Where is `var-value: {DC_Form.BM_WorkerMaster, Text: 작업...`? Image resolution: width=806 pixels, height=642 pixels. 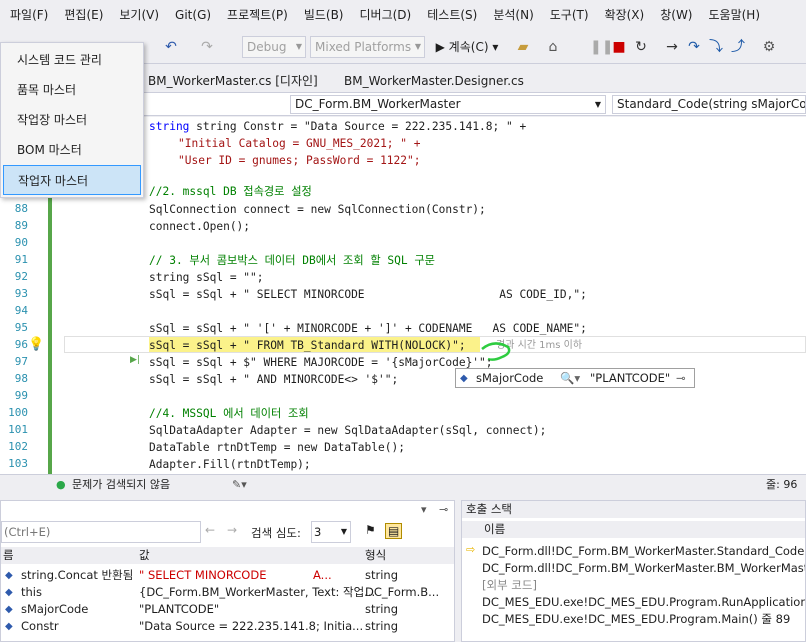 var-value: {DC_Form.BM_WorkerMaster, Text: 작업... is located at coordinates (257, 592).